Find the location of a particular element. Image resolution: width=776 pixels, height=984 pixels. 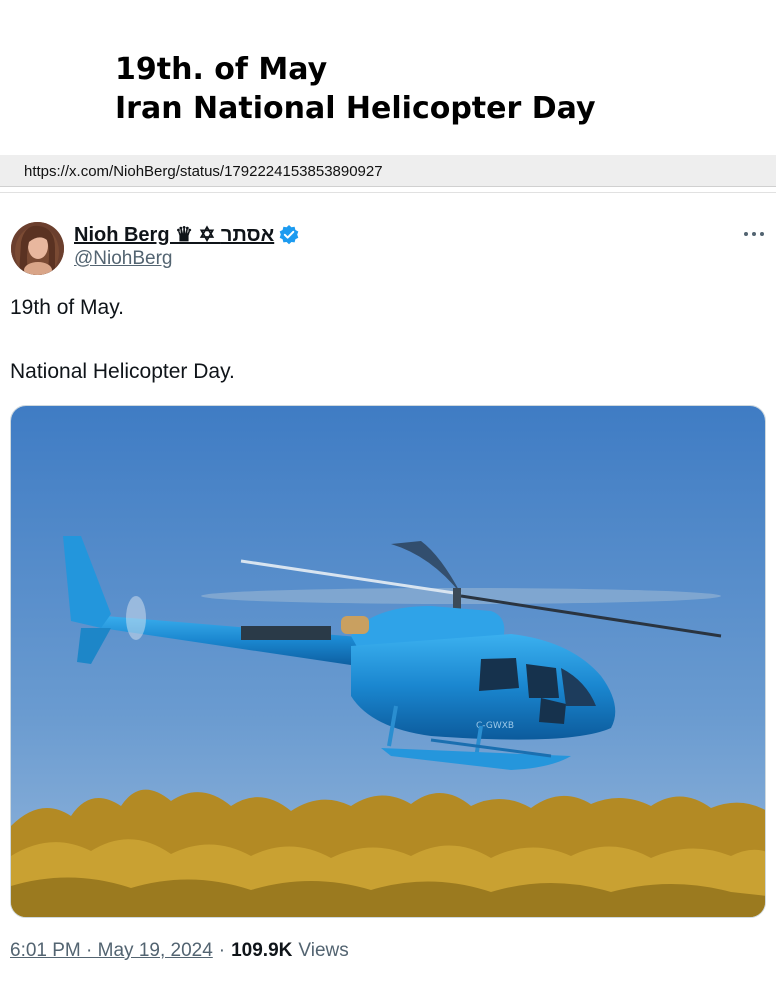

avatar is located at coordinates (37, 248).